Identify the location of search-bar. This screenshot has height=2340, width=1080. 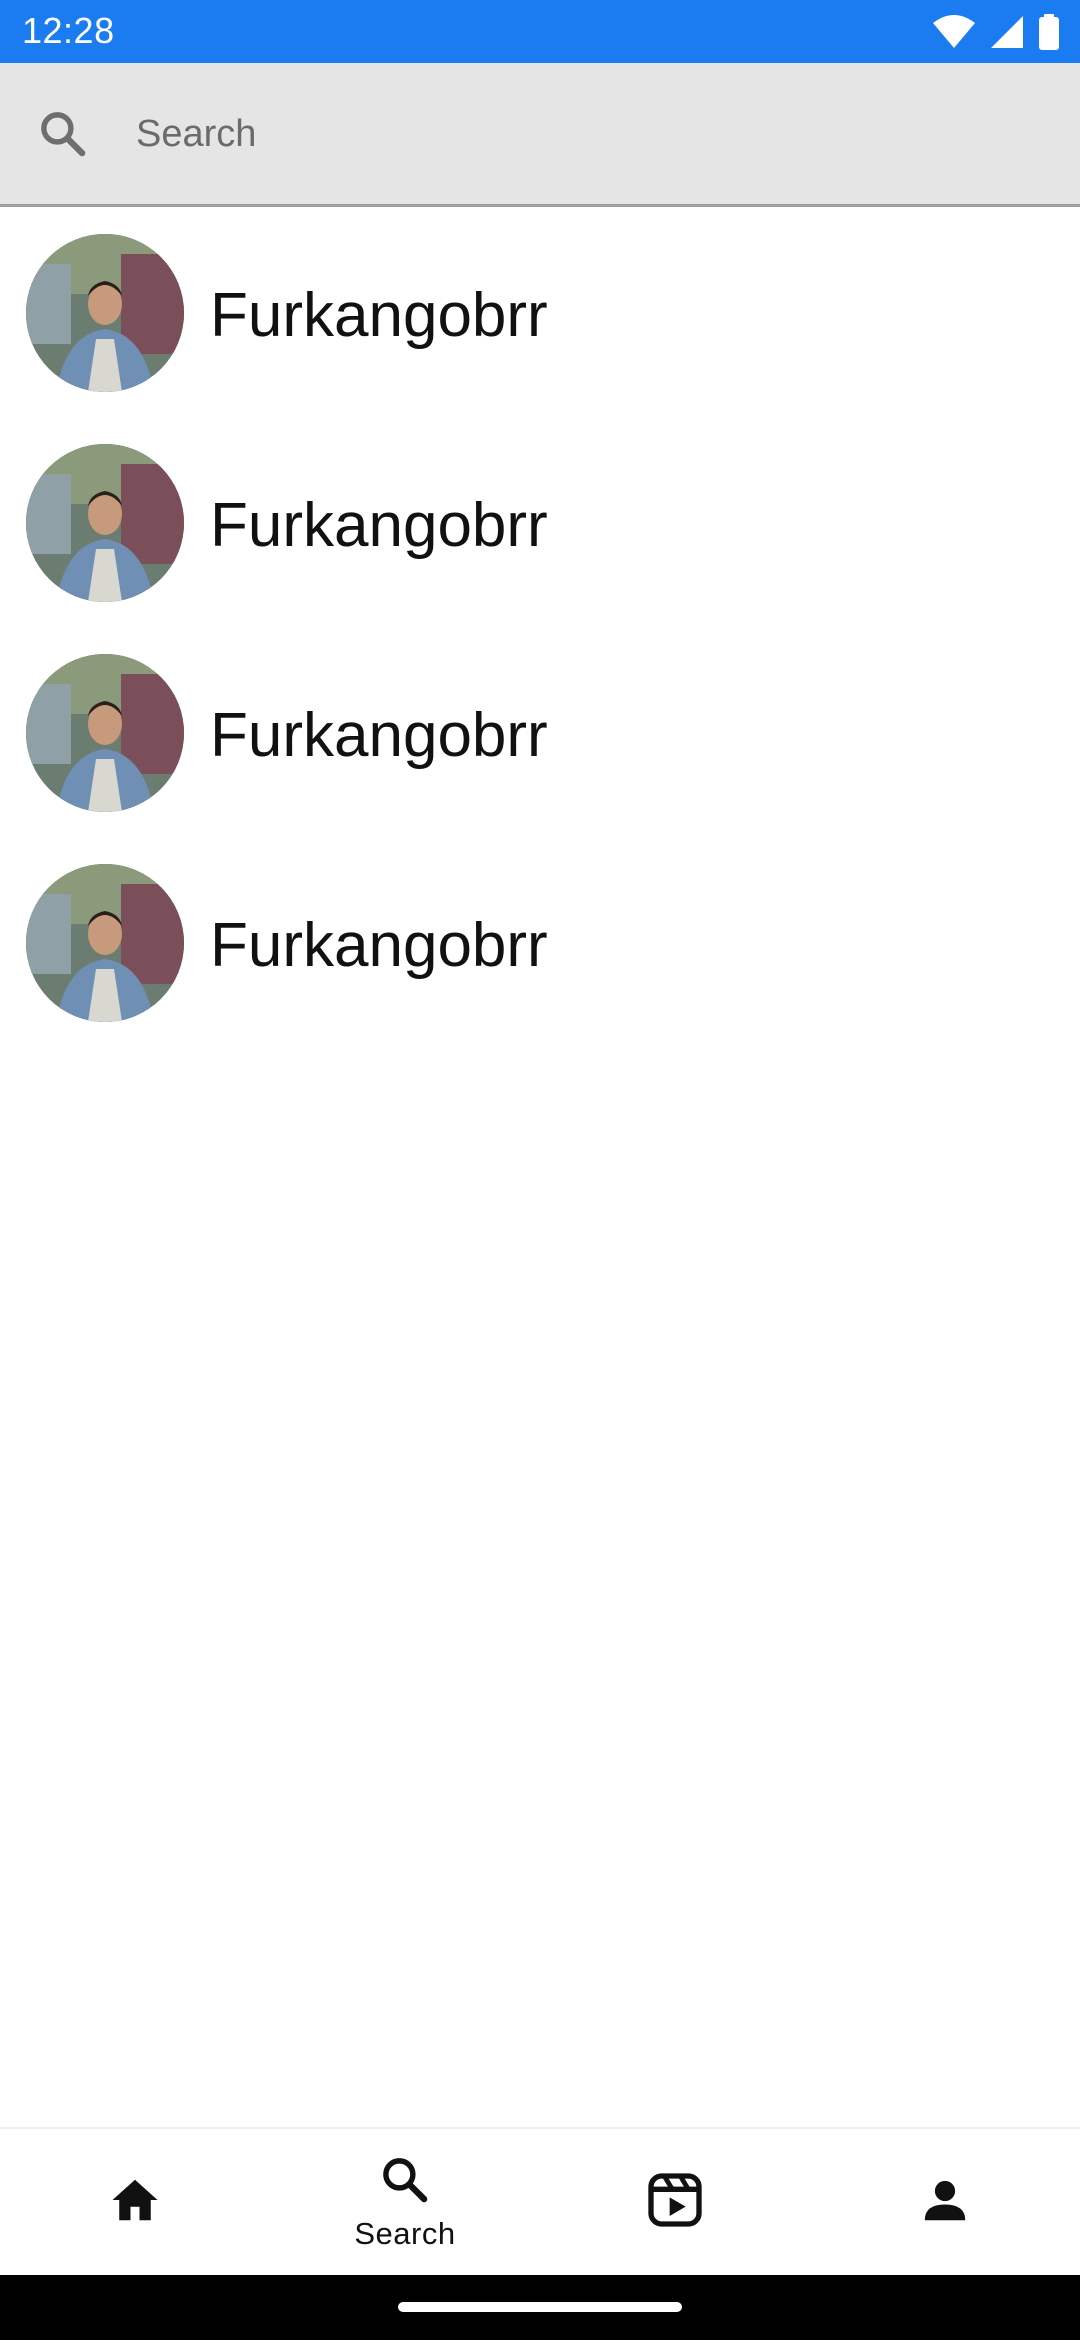
(540, 135).